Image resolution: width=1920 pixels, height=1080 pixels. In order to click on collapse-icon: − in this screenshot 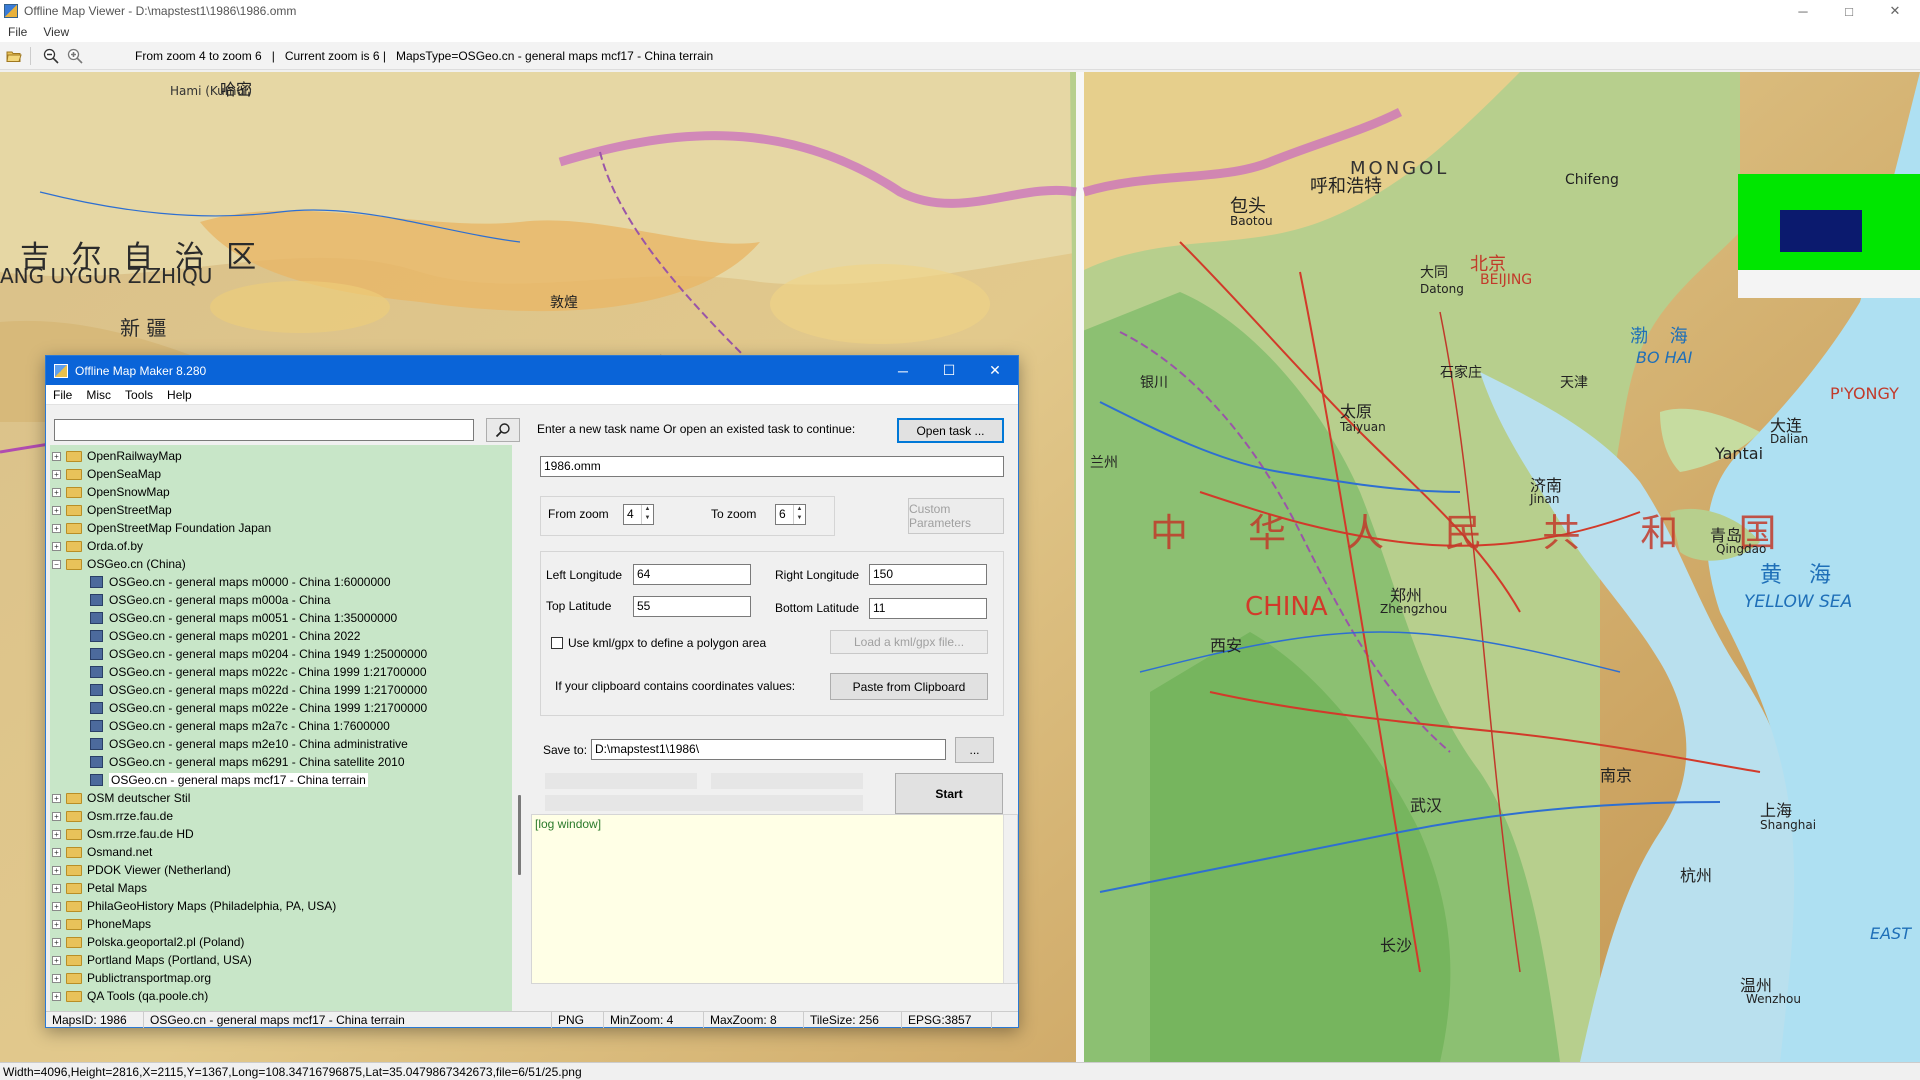, I will do `click(56, 564)`.